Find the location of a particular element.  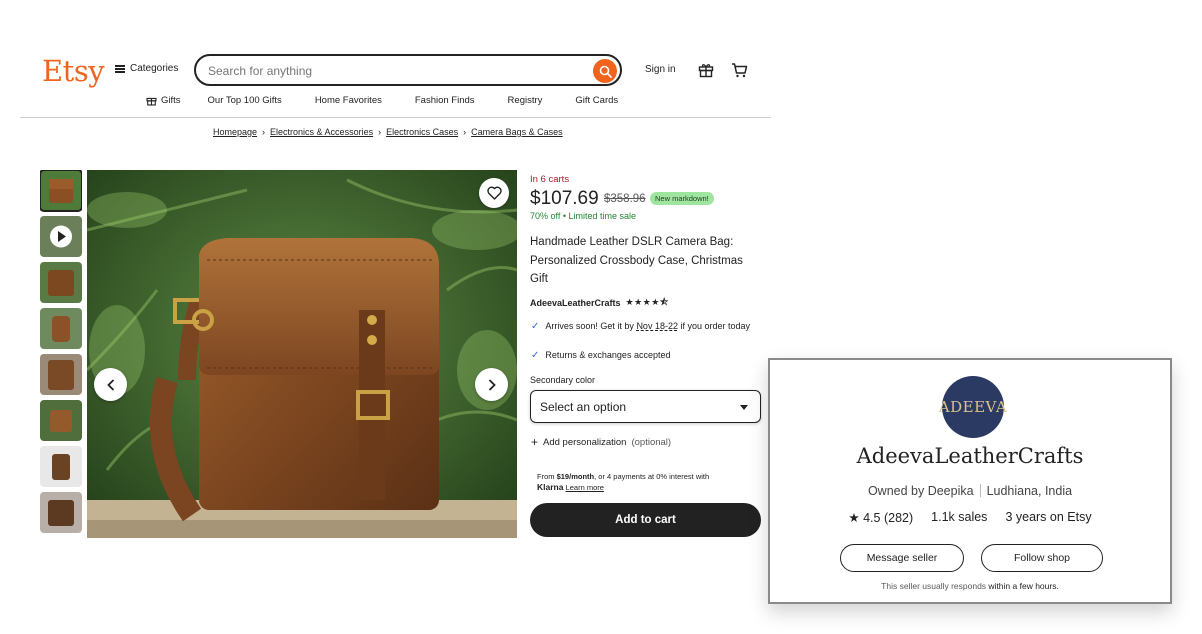

cart-icon is located at coordinates (739, 70).